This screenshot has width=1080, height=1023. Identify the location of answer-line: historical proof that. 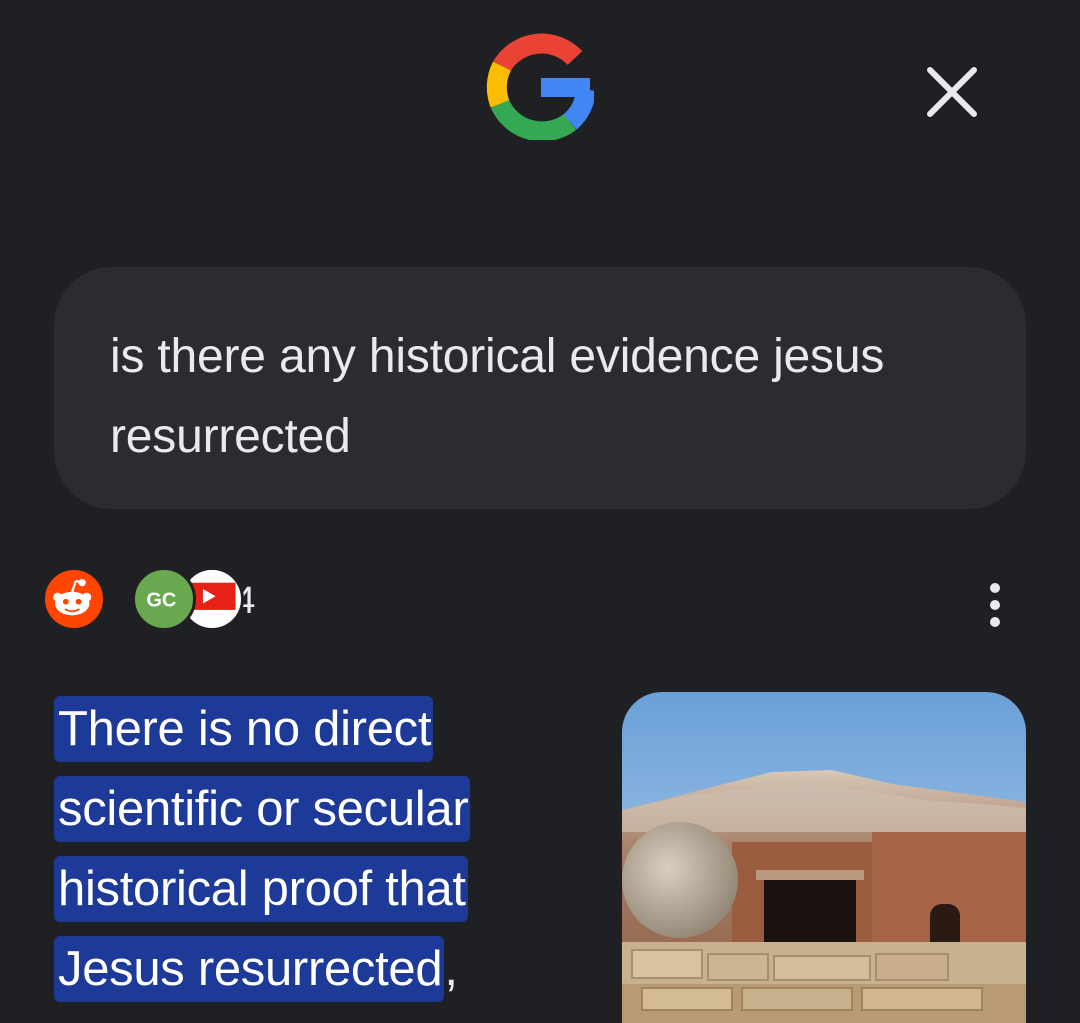
(314, 896).